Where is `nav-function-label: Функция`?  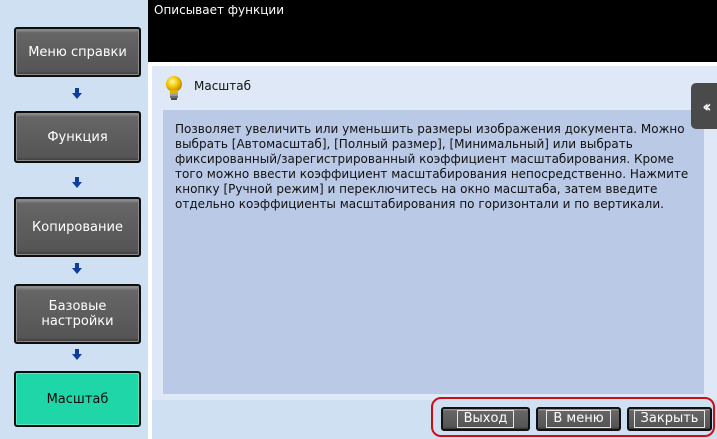
nav-function-label: Функция is located at coordinates (77, 137).